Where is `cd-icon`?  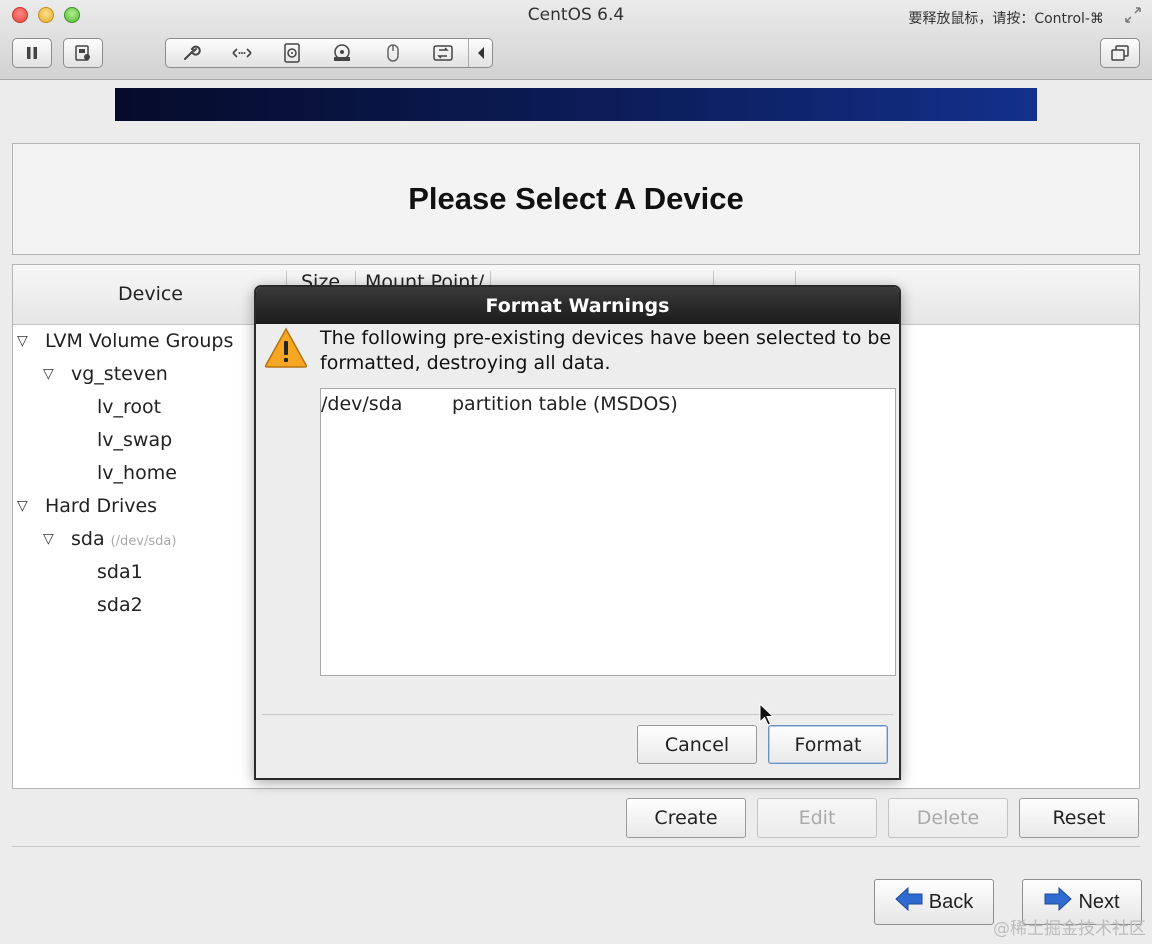 cd-icon is located at coordinates (292, 53).